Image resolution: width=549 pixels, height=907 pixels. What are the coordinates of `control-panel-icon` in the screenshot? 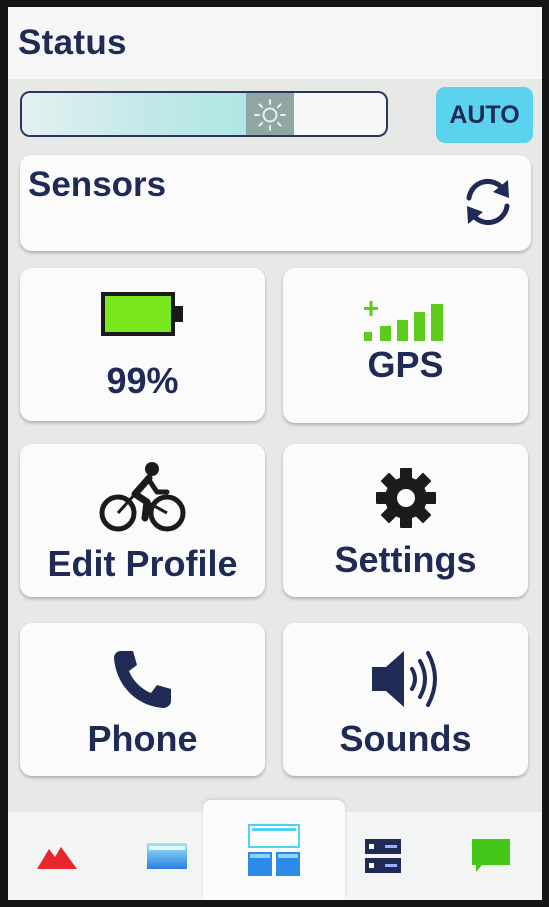 It's located at (383, 856).